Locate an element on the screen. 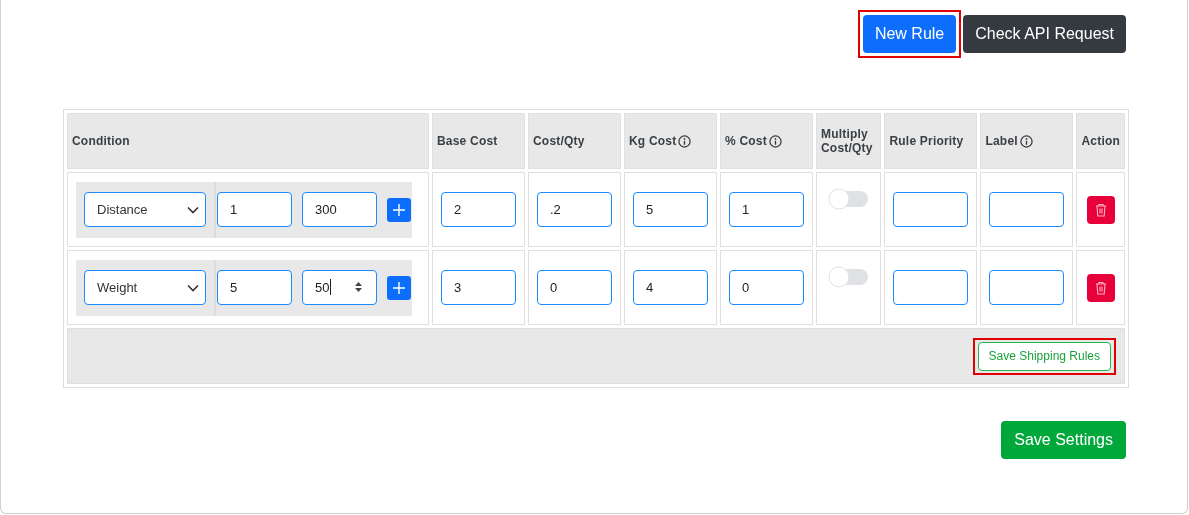 The width and height of the screenshot is (1189, 515). text-cursor is located at coordinates (330, 287).